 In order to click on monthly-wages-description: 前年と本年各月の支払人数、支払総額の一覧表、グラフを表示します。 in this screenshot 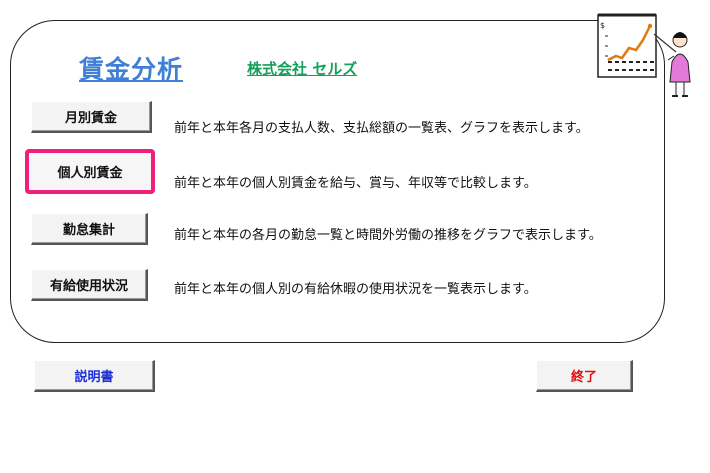, I will do `click(381, 128)`.